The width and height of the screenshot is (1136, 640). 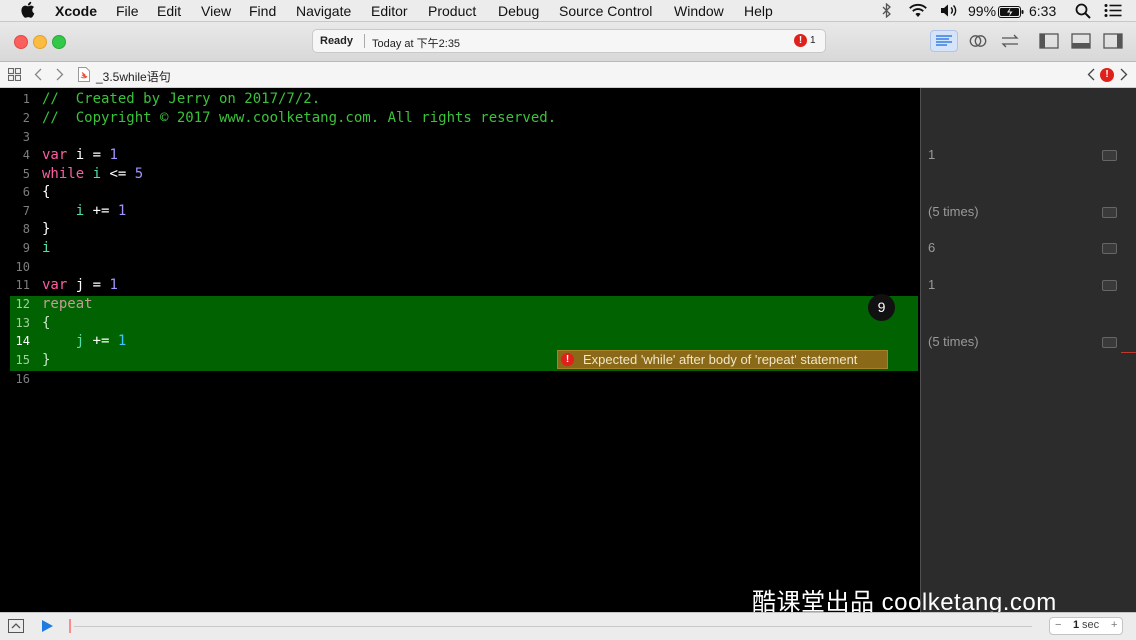 What do you see at coordinates (568, 75) in the screenshot?
I see `jump-bar: _3.5while语句 !` at bounding box center [568, 75].